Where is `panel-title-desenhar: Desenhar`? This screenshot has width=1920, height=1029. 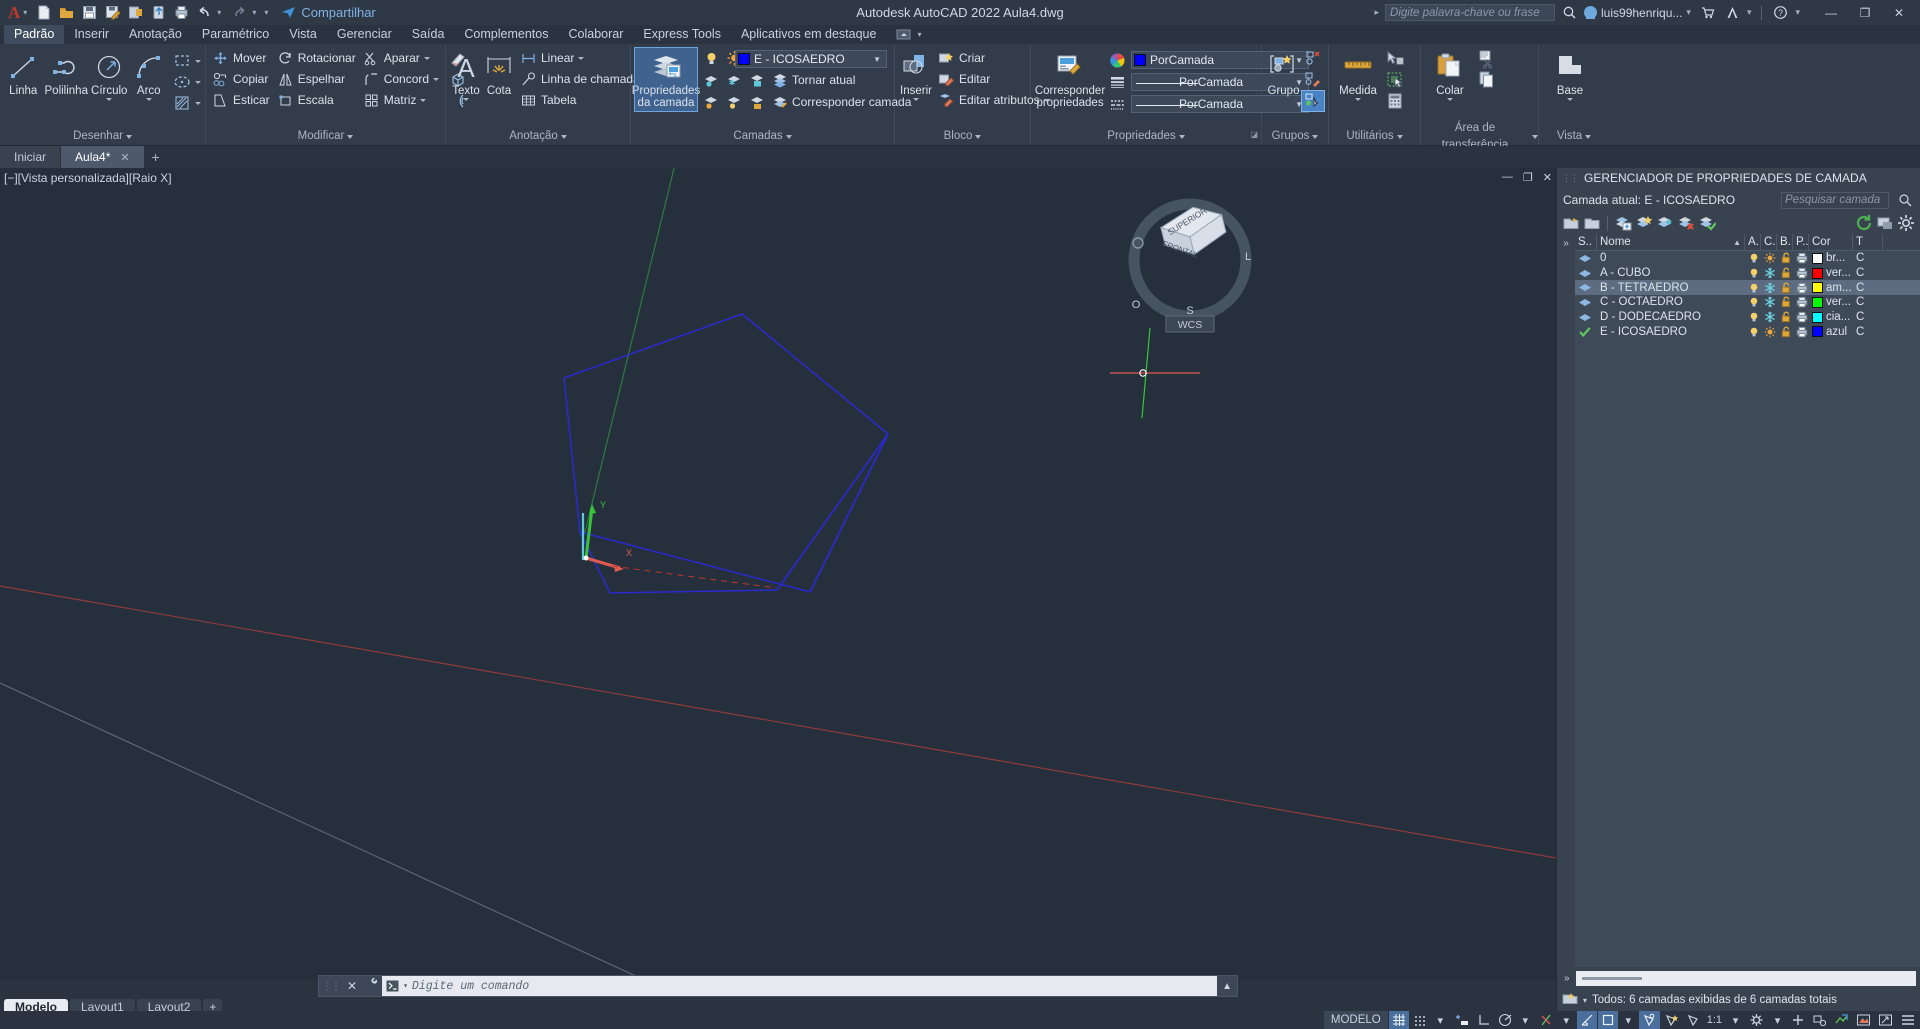 panel-title-desenhar: Desenhar is located at coordinates (102, 136).